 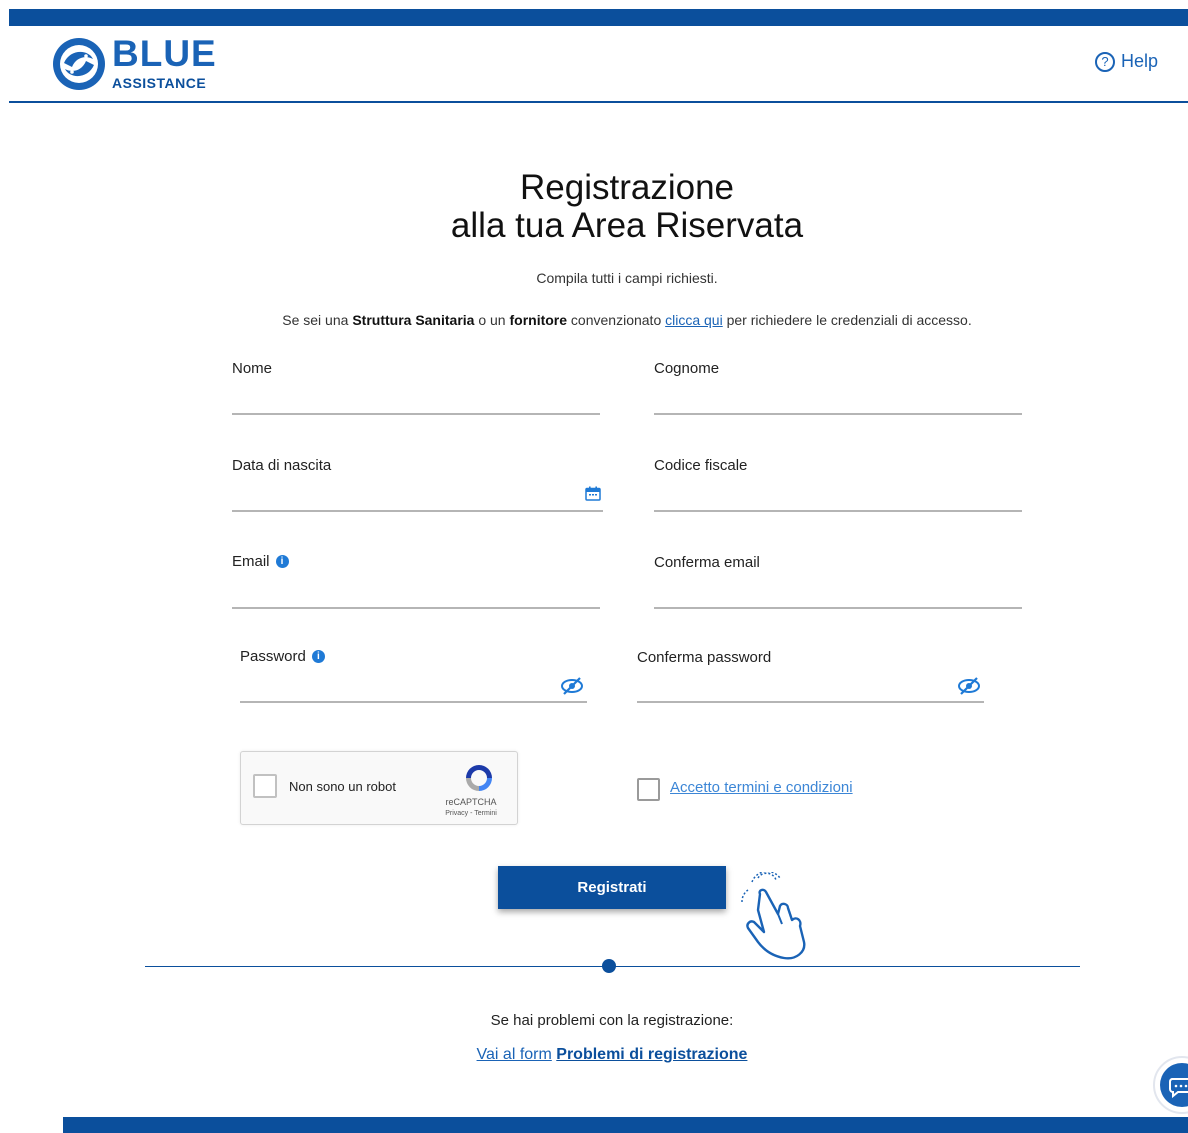 I want to click on calendar-icon, so click(x=593, y=493).